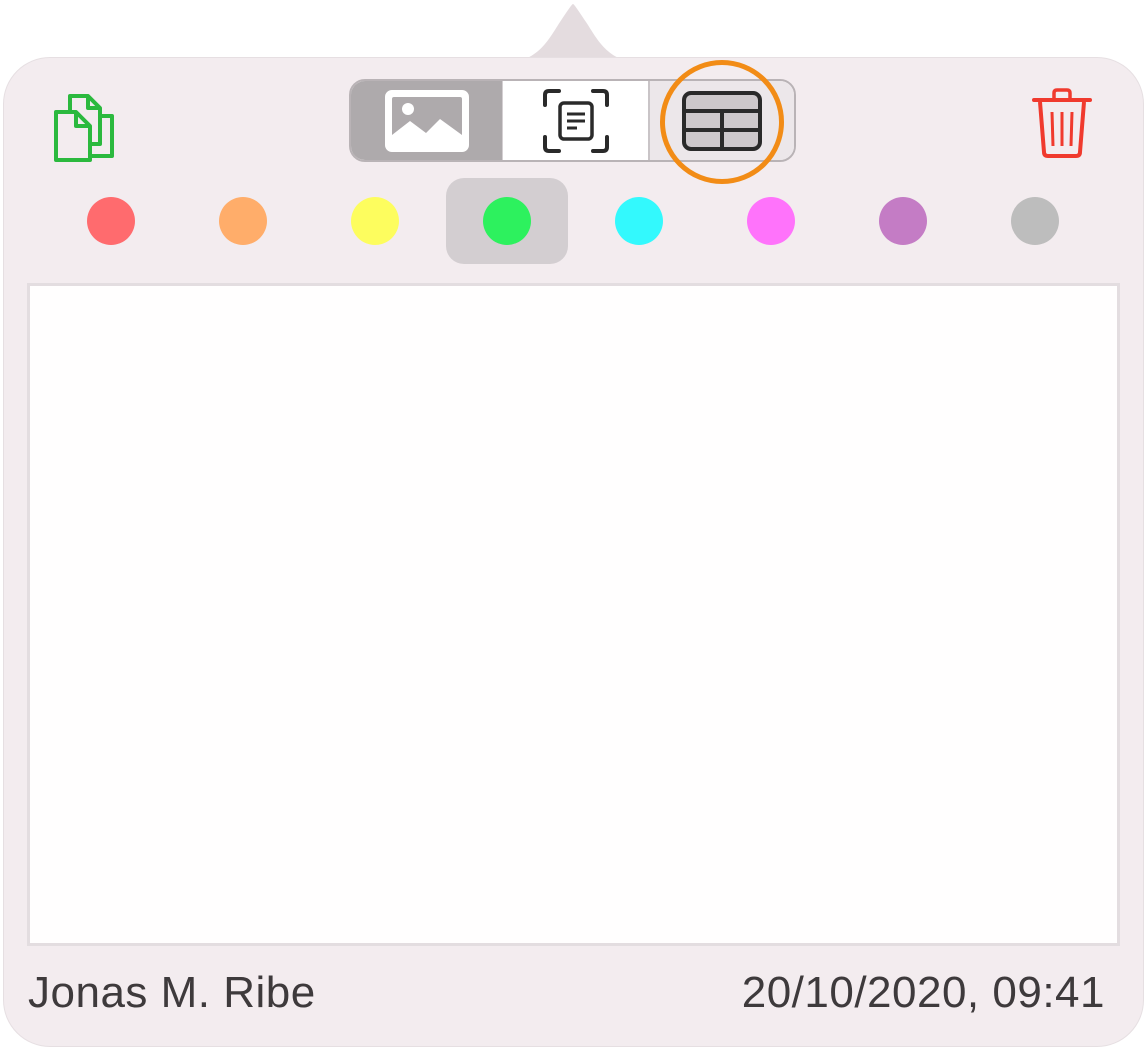 The width and height of the screenshot is (1147, 1052). I want to click on text-scan-icon, so click(575, 120).